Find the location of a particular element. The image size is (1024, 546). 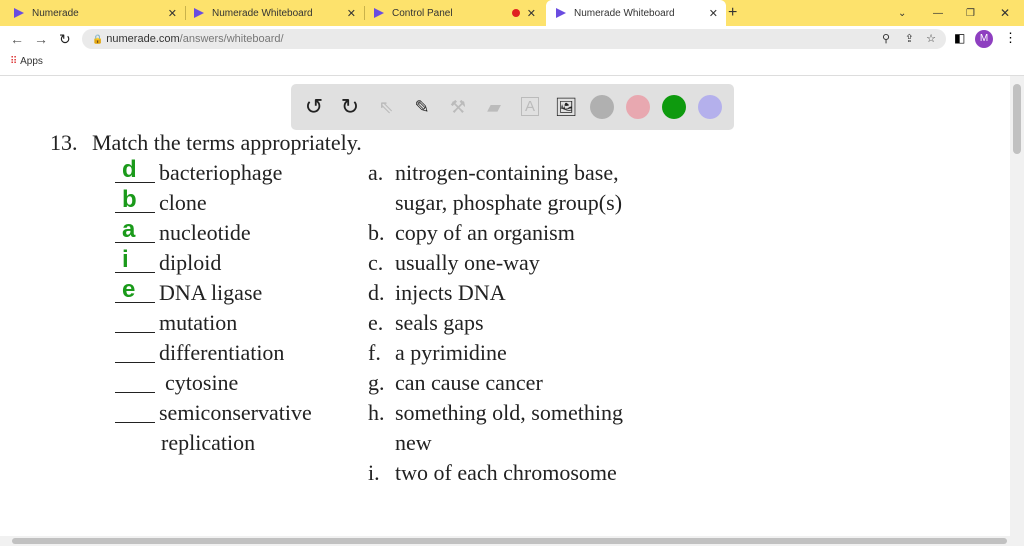

back-icon: ← is located at coordinates (17, 39).